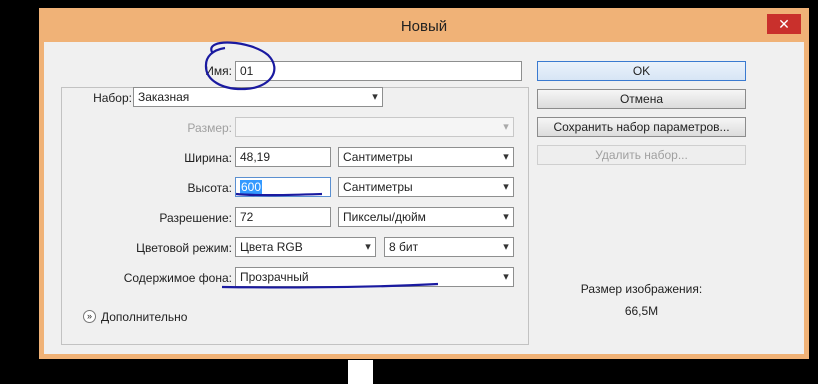  What do you see at coordinates (218, 71) in the screenshot?
I see `name-label: Имя:` at bounding box center [218, 71].